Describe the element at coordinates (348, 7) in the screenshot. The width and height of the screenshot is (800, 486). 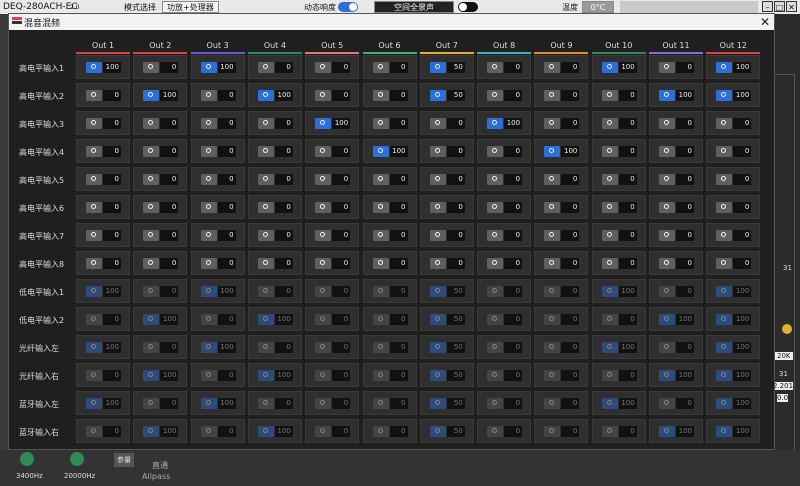
I see `dynamic-loudness-toggle` at that location.